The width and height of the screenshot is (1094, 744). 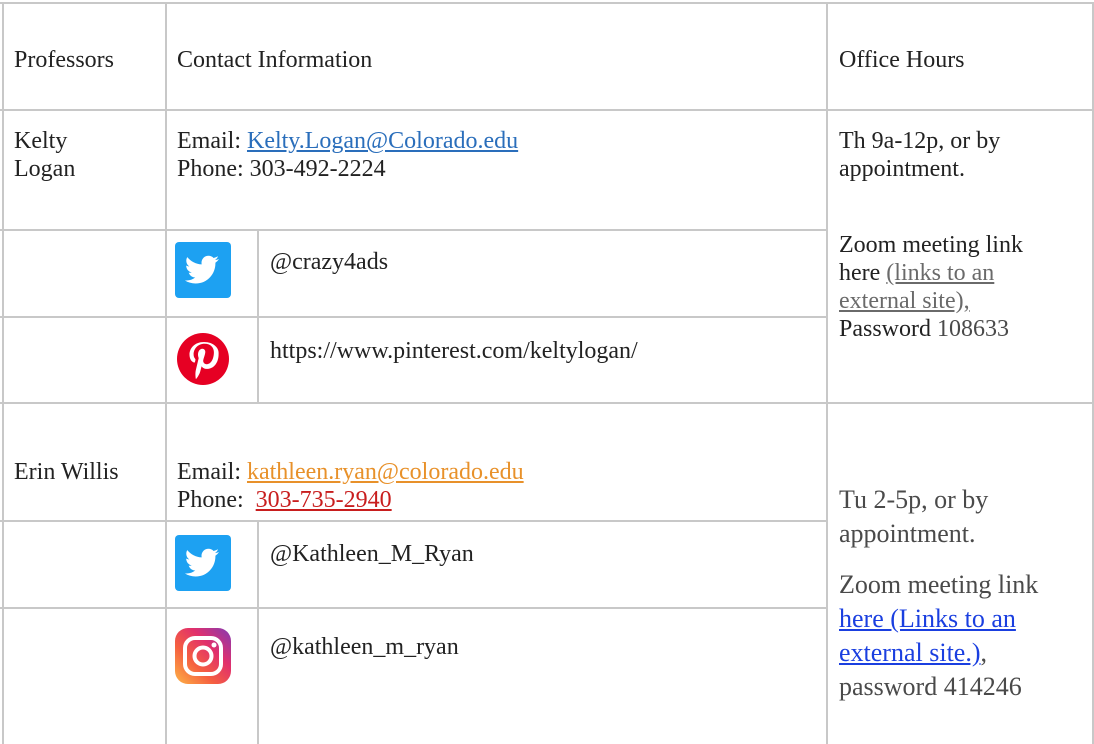 I want to click on zoom-link: here (Links to an, so click(x=927, y=618).